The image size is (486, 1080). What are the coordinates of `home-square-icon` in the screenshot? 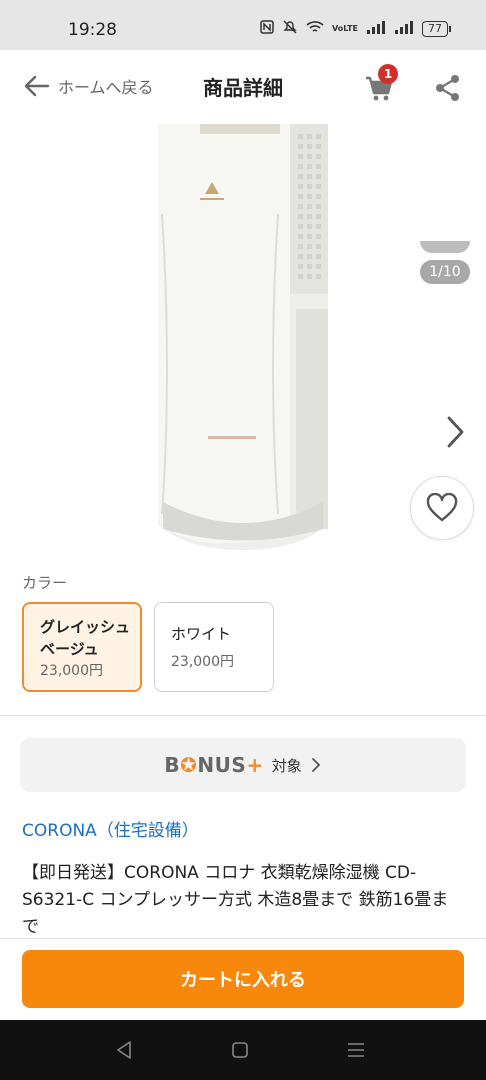 It's located at (240, 1050).